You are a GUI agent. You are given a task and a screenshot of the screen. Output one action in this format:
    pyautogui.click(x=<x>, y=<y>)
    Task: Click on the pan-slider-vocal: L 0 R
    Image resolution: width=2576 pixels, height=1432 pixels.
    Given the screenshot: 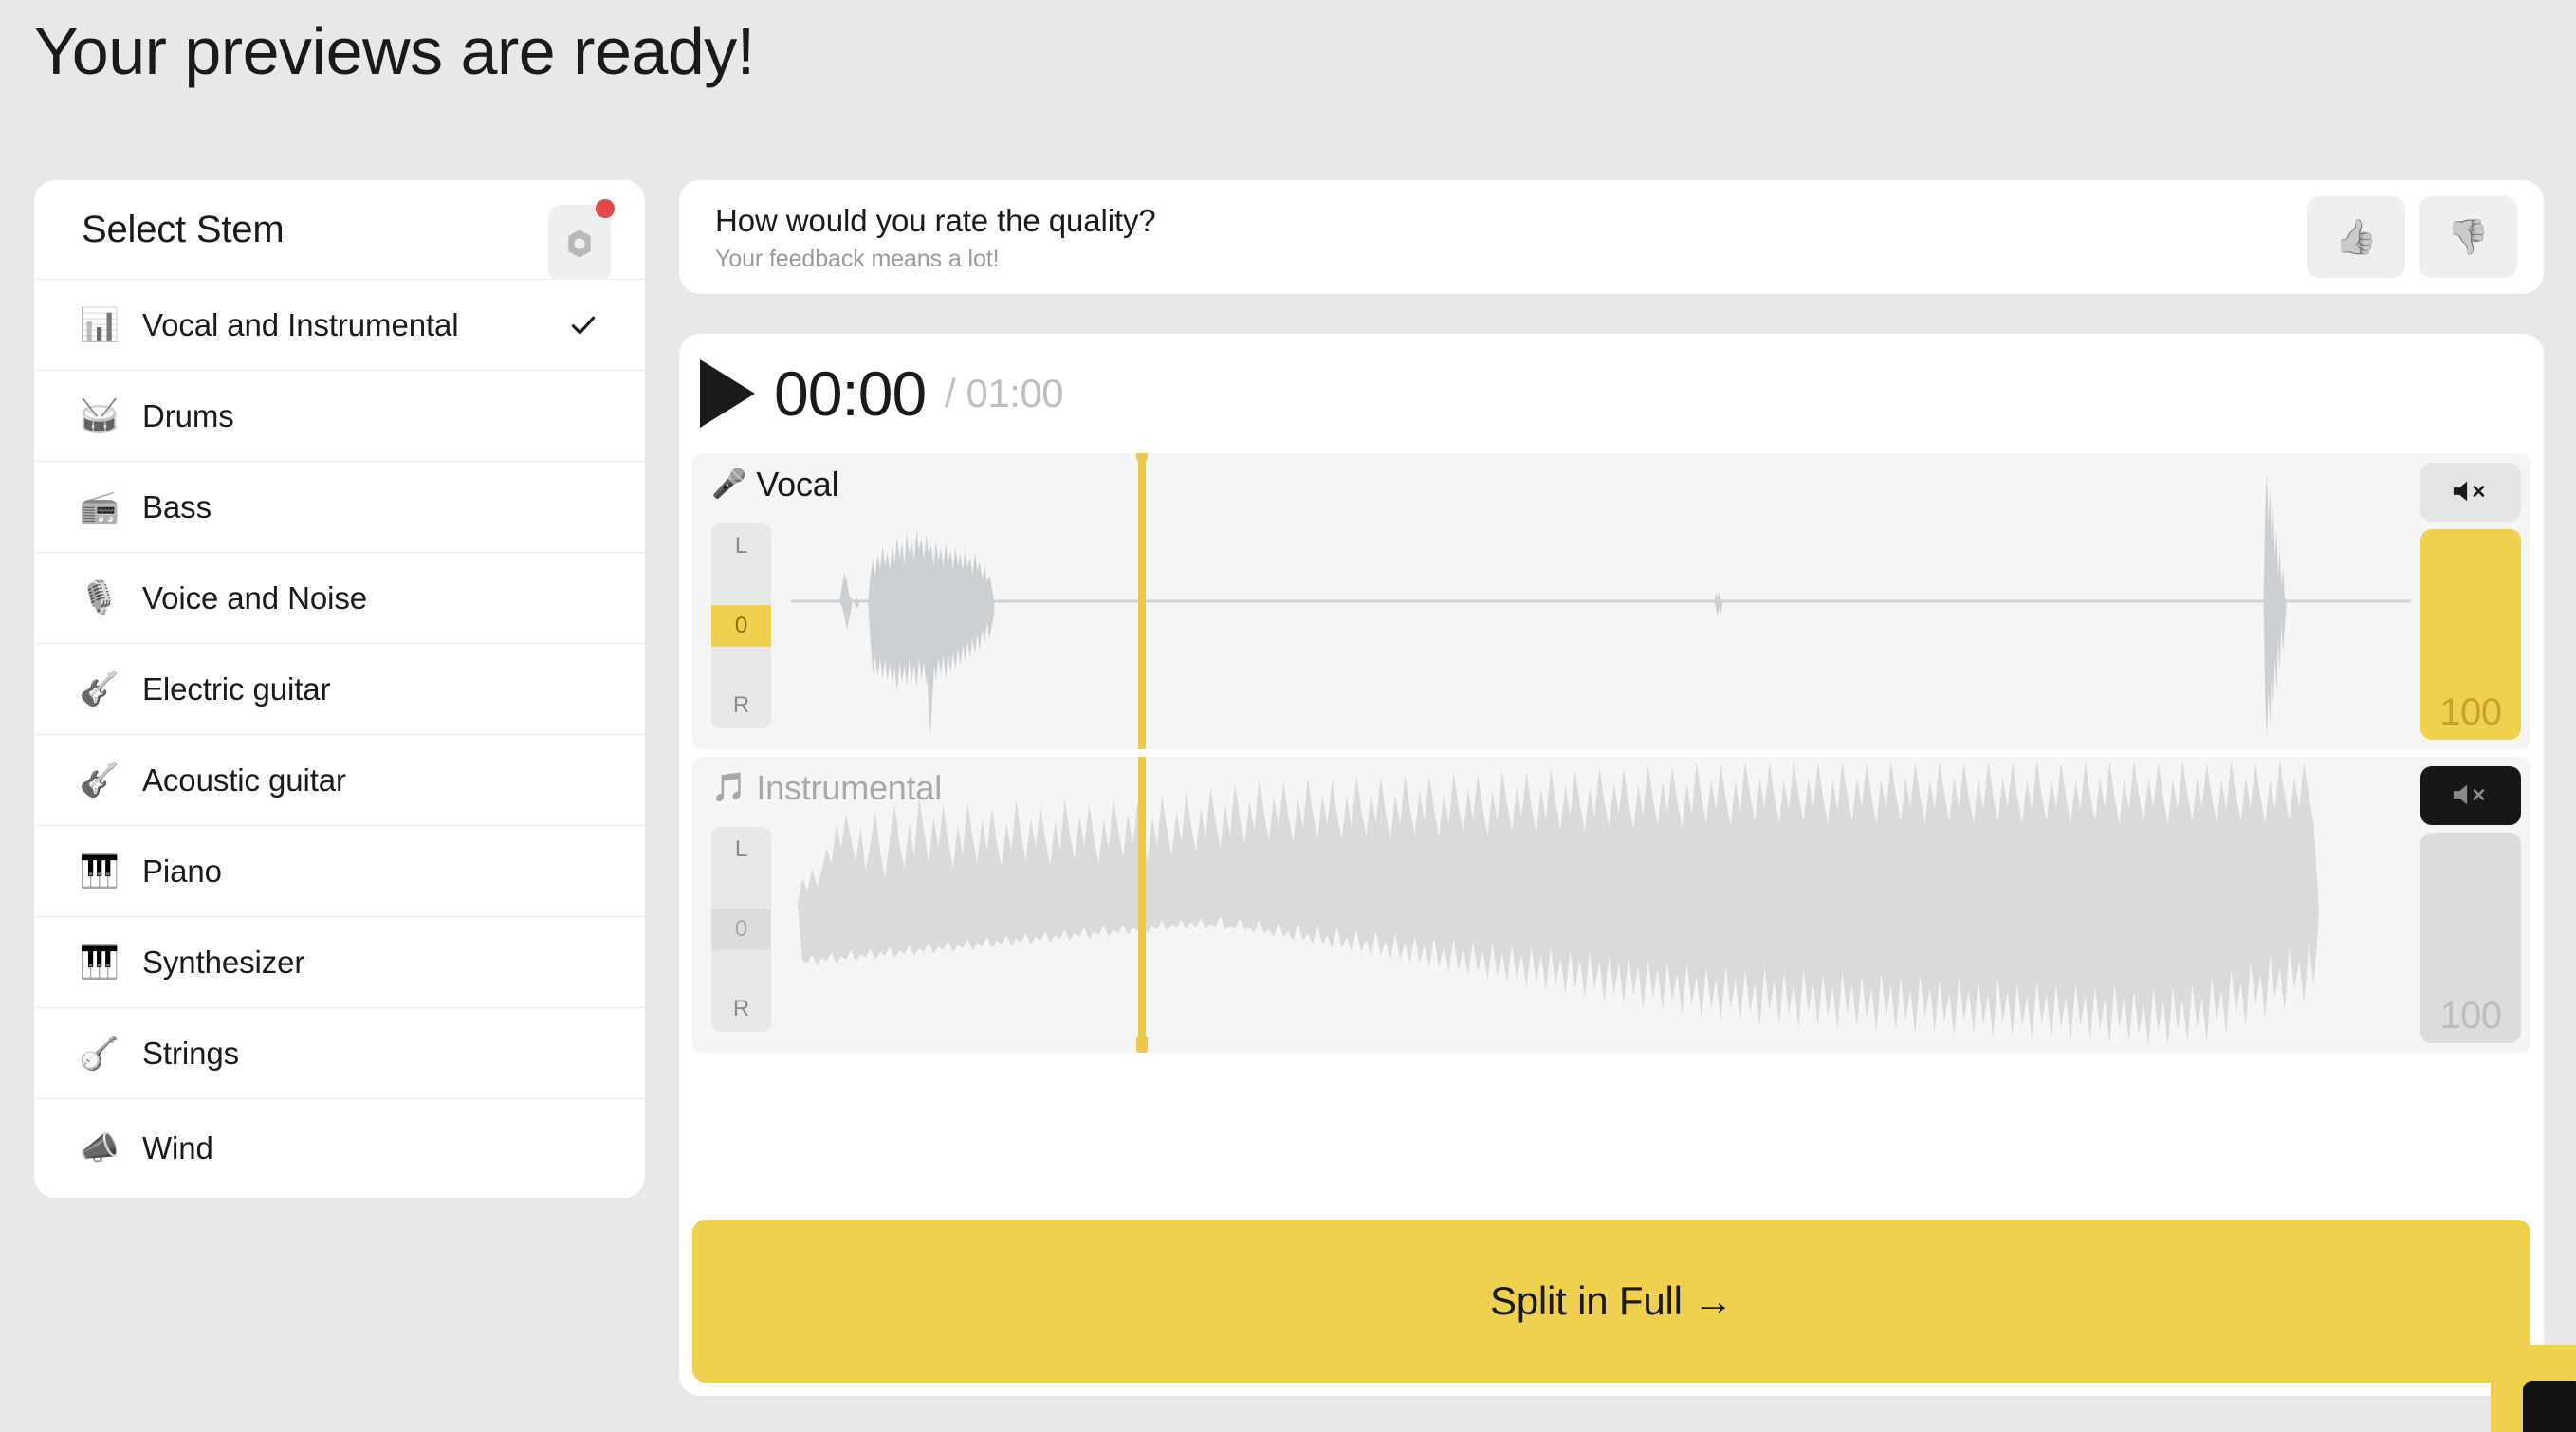 What is the action you would take?
    pyautogui.click(x=741, y=626)
    